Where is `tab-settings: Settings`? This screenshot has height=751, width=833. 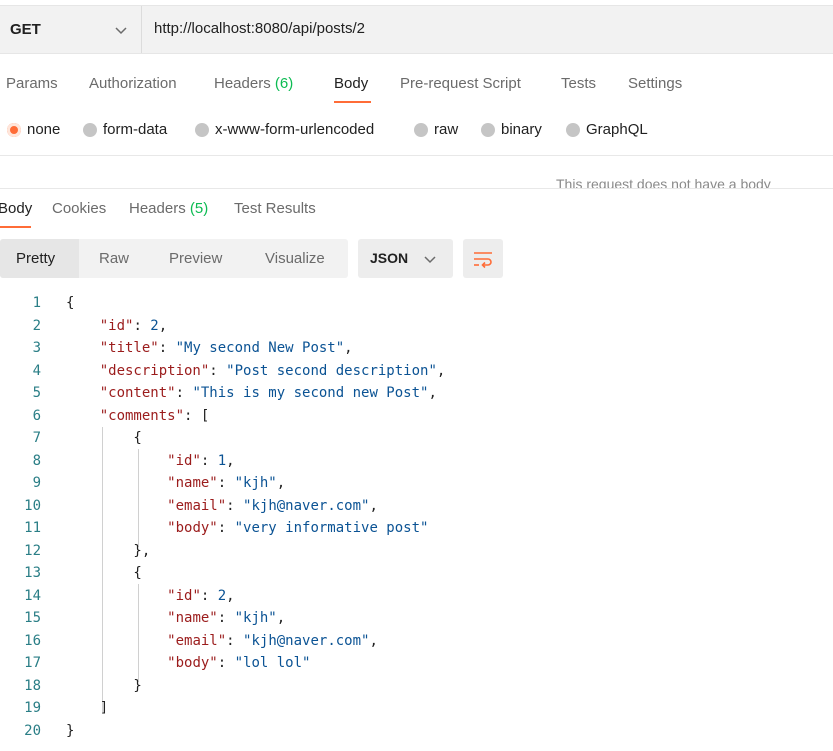
tab-settings: Settings is located at coordinates (655, 83).